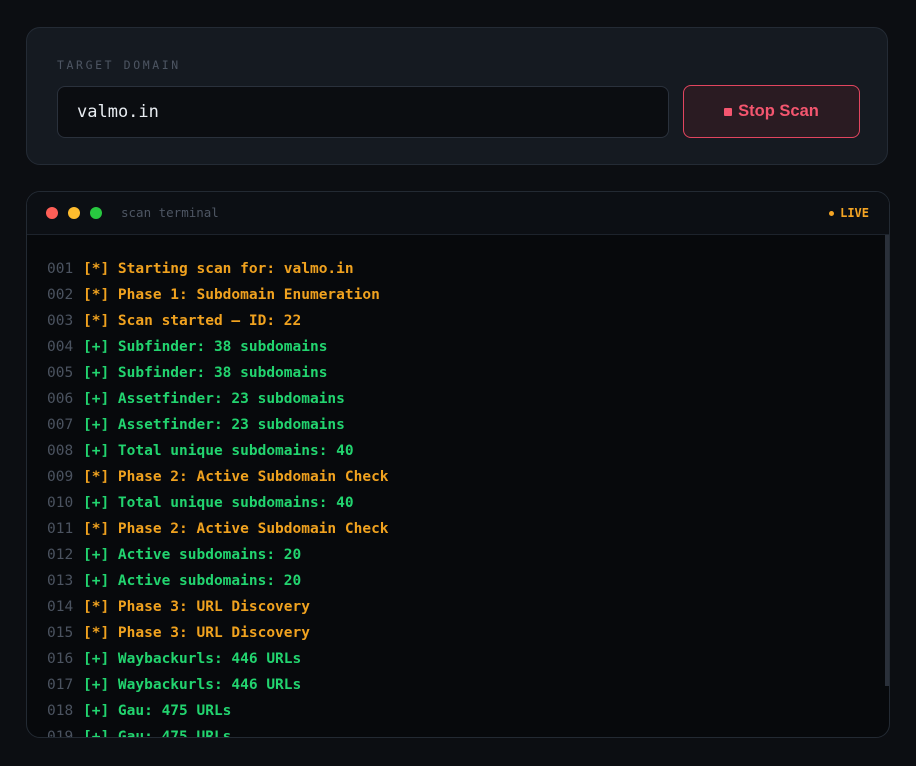 This screenshot has width=916, height=766. I want to click on log-line-number: 008, so click(60, 451).